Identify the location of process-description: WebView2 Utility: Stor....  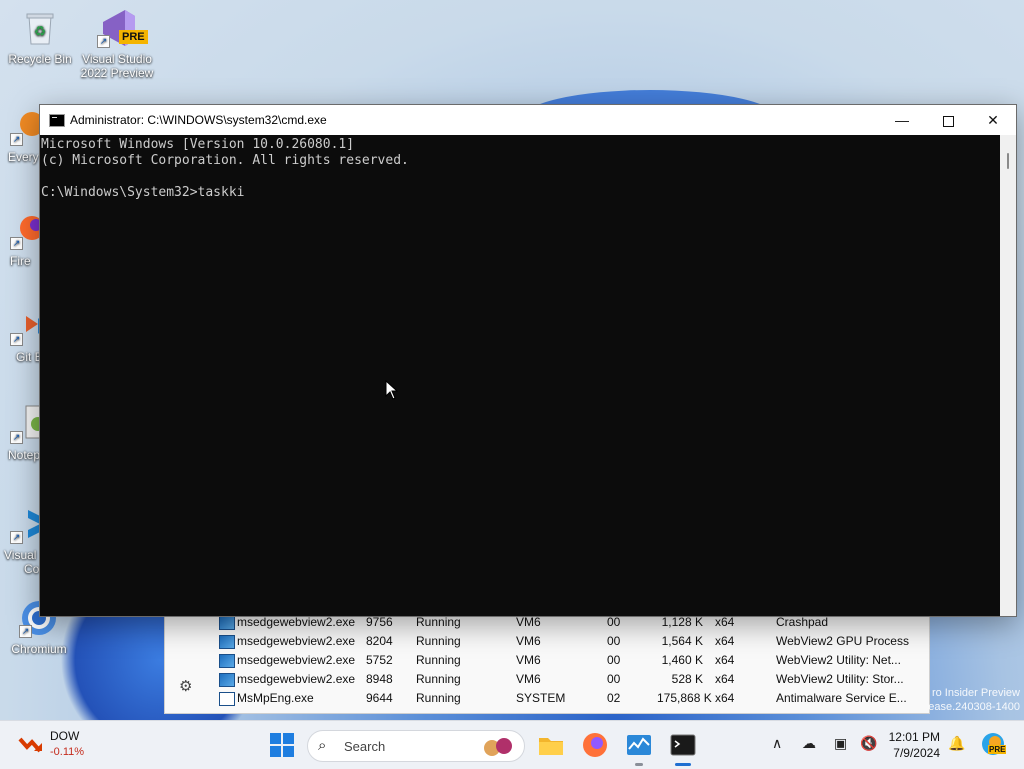
(840, 679).